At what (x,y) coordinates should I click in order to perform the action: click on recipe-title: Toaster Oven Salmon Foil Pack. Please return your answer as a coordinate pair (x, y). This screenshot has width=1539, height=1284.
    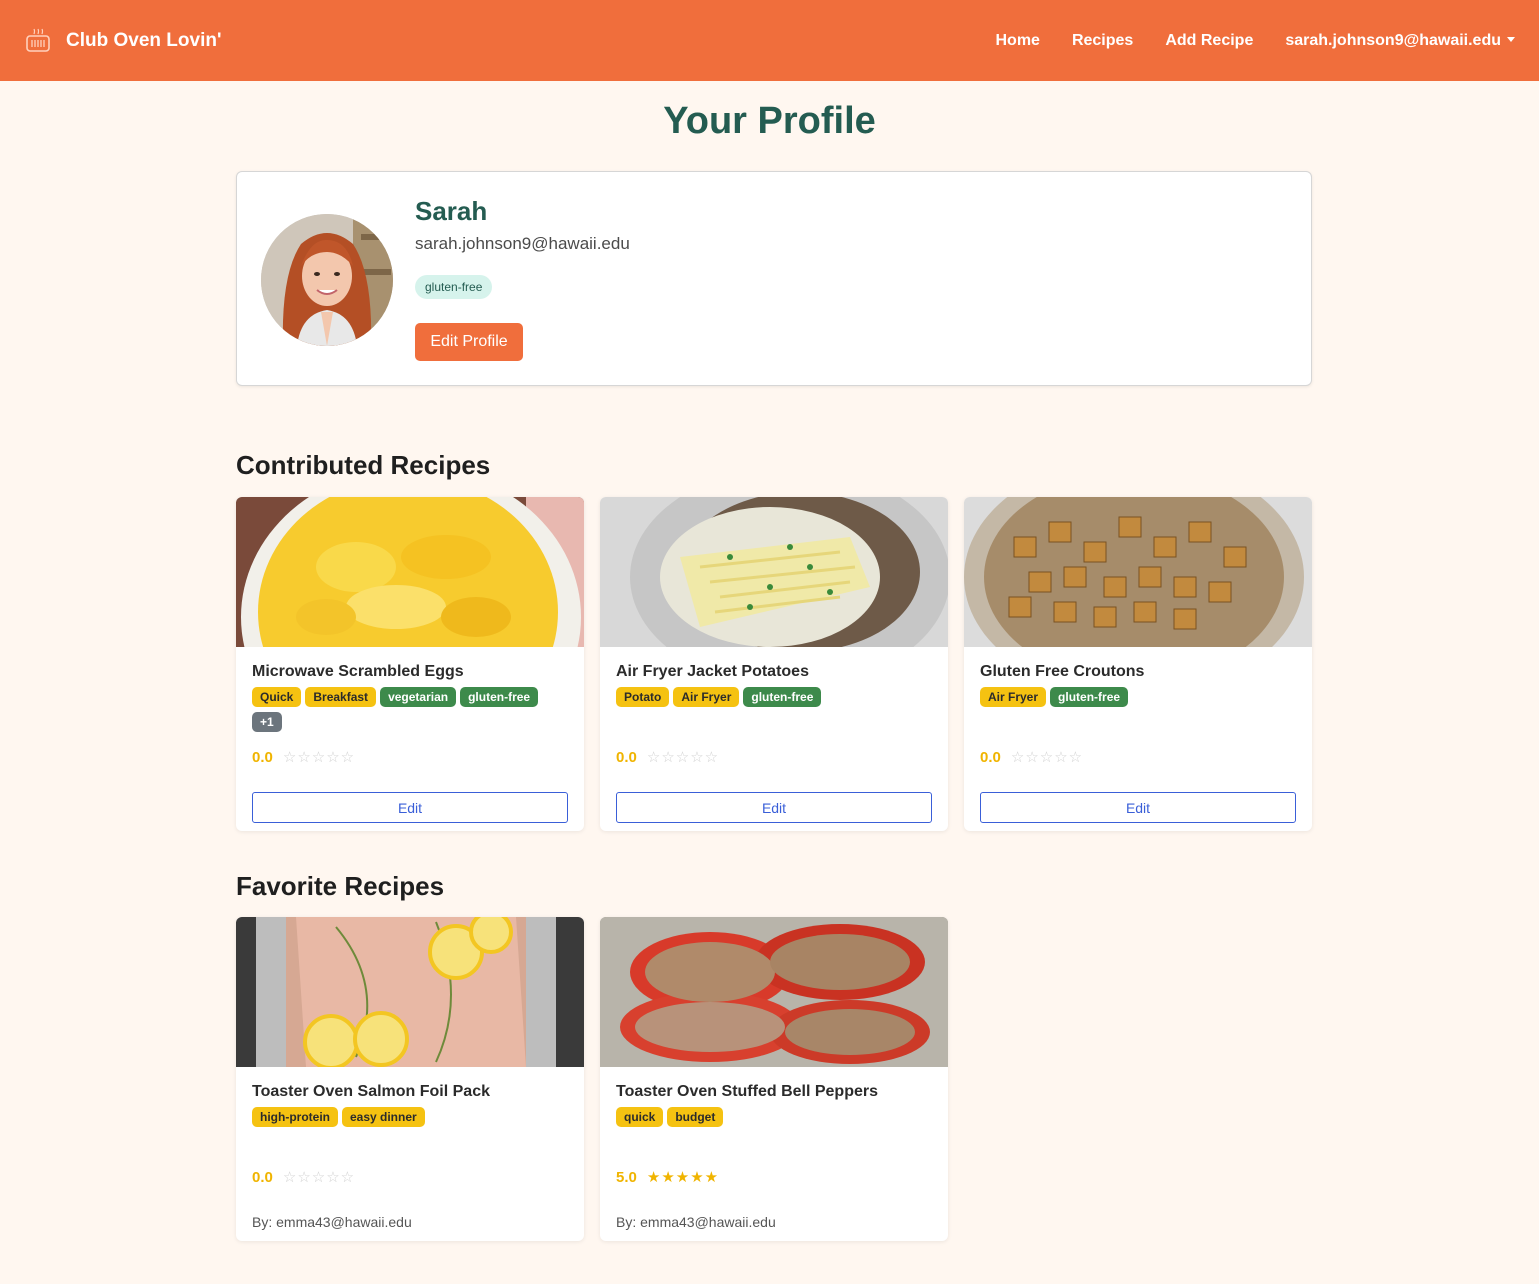
    Looking at the image, I should click on (371, 1091).